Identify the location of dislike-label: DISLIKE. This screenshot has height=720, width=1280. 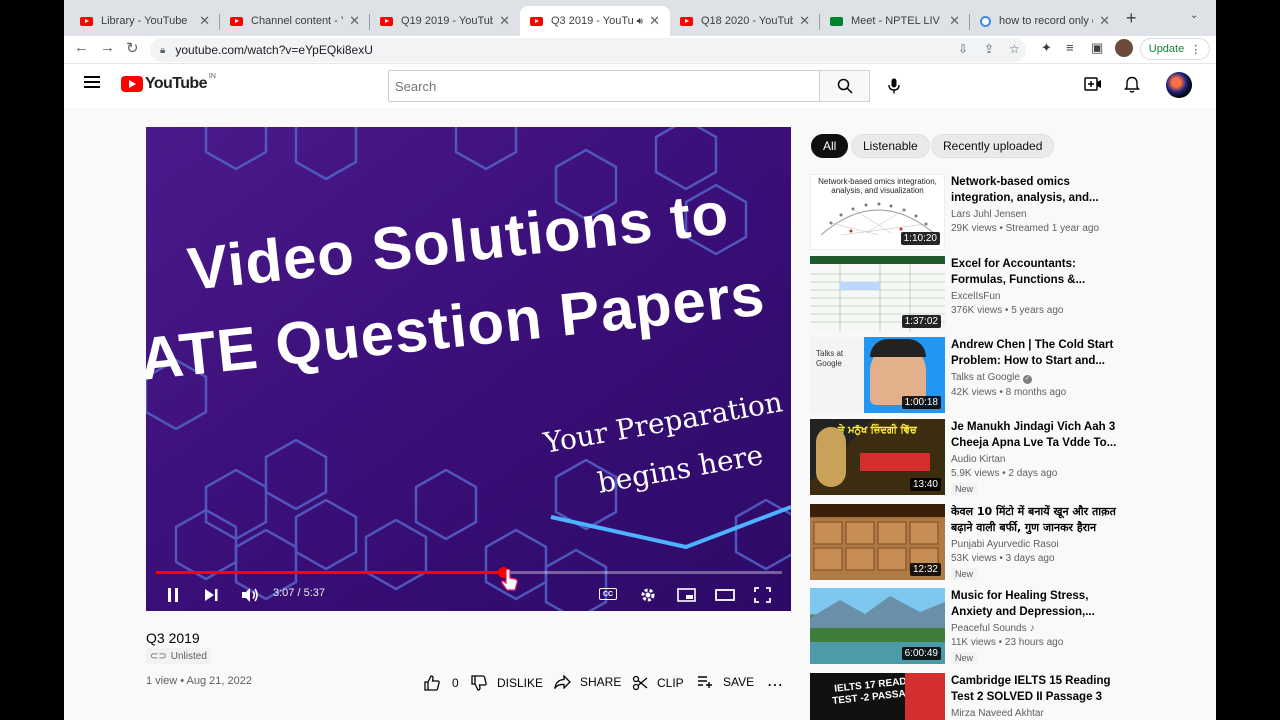
(520, 683).